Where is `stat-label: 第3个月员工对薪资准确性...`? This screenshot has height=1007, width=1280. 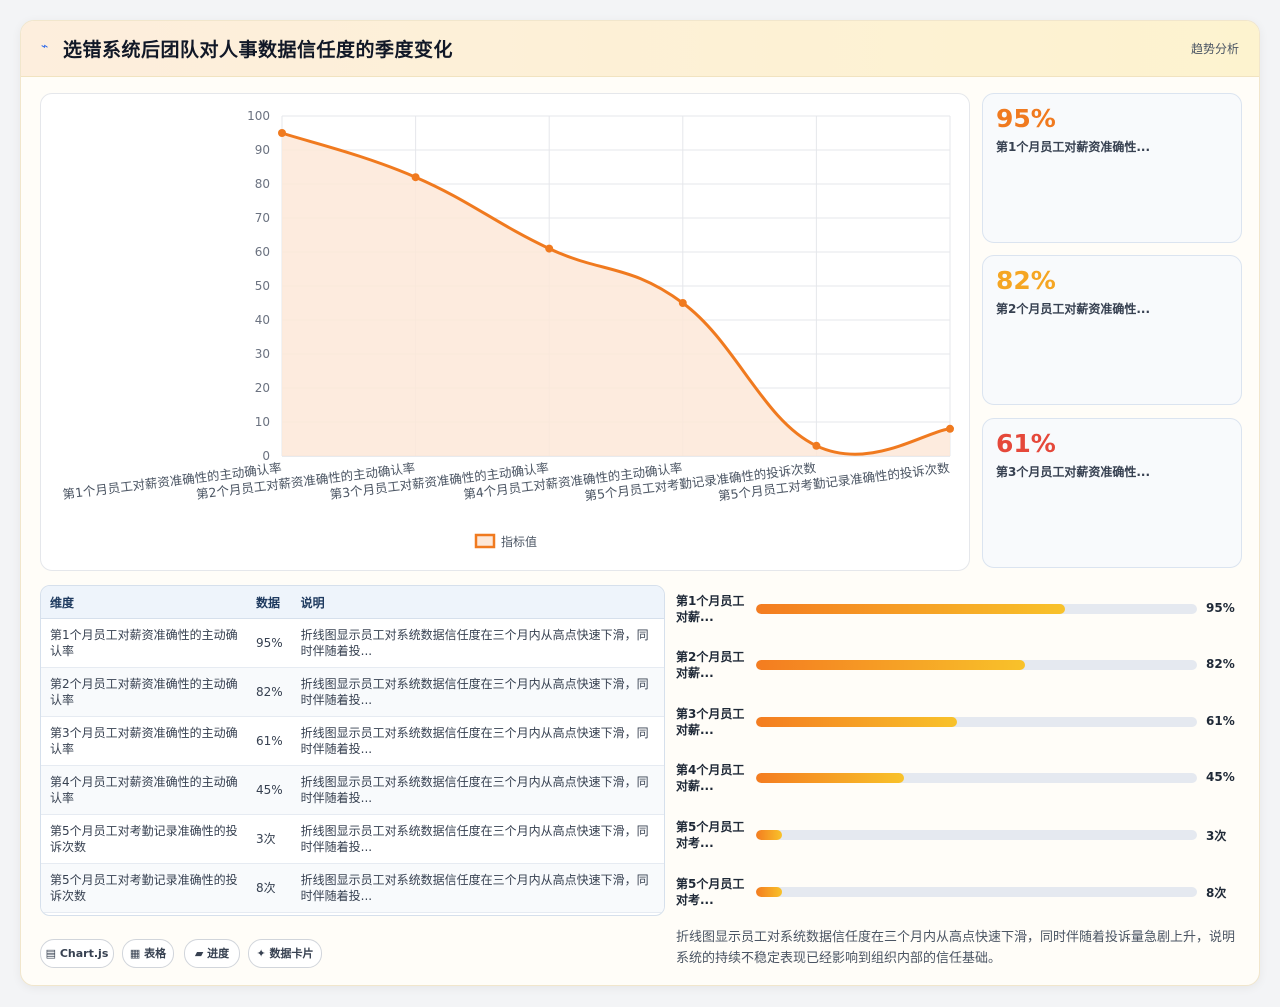
stat-label: 第3个月员工对薪资准确性... is located at coordinates (1073, 472).